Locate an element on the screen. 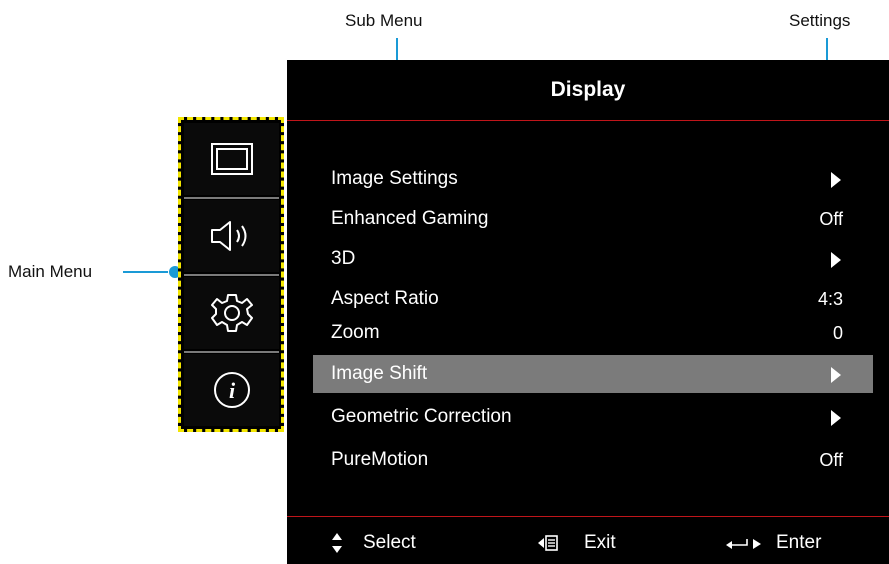 Image resolution: width=889 pixels, height=564 pixels. row-label: Enhanced Gaming is located at coordinates (410, 218).